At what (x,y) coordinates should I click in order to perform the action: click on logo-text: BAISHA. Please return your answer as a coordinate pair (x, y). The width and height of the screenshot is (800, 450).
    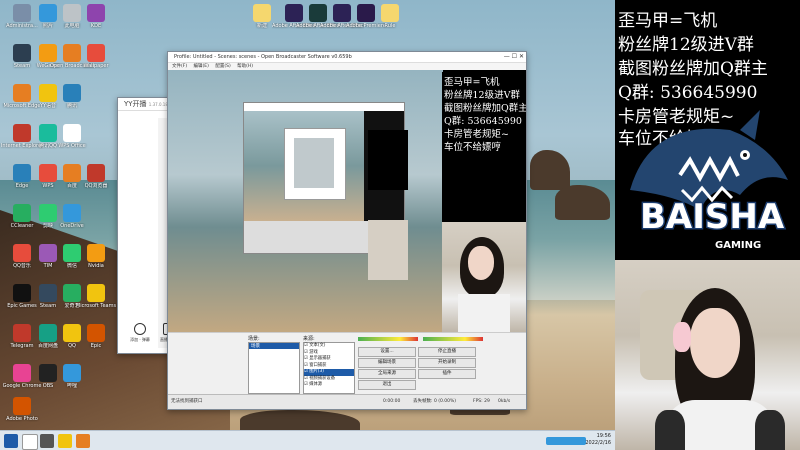
    Looking at the image, I should click on (712, 217).